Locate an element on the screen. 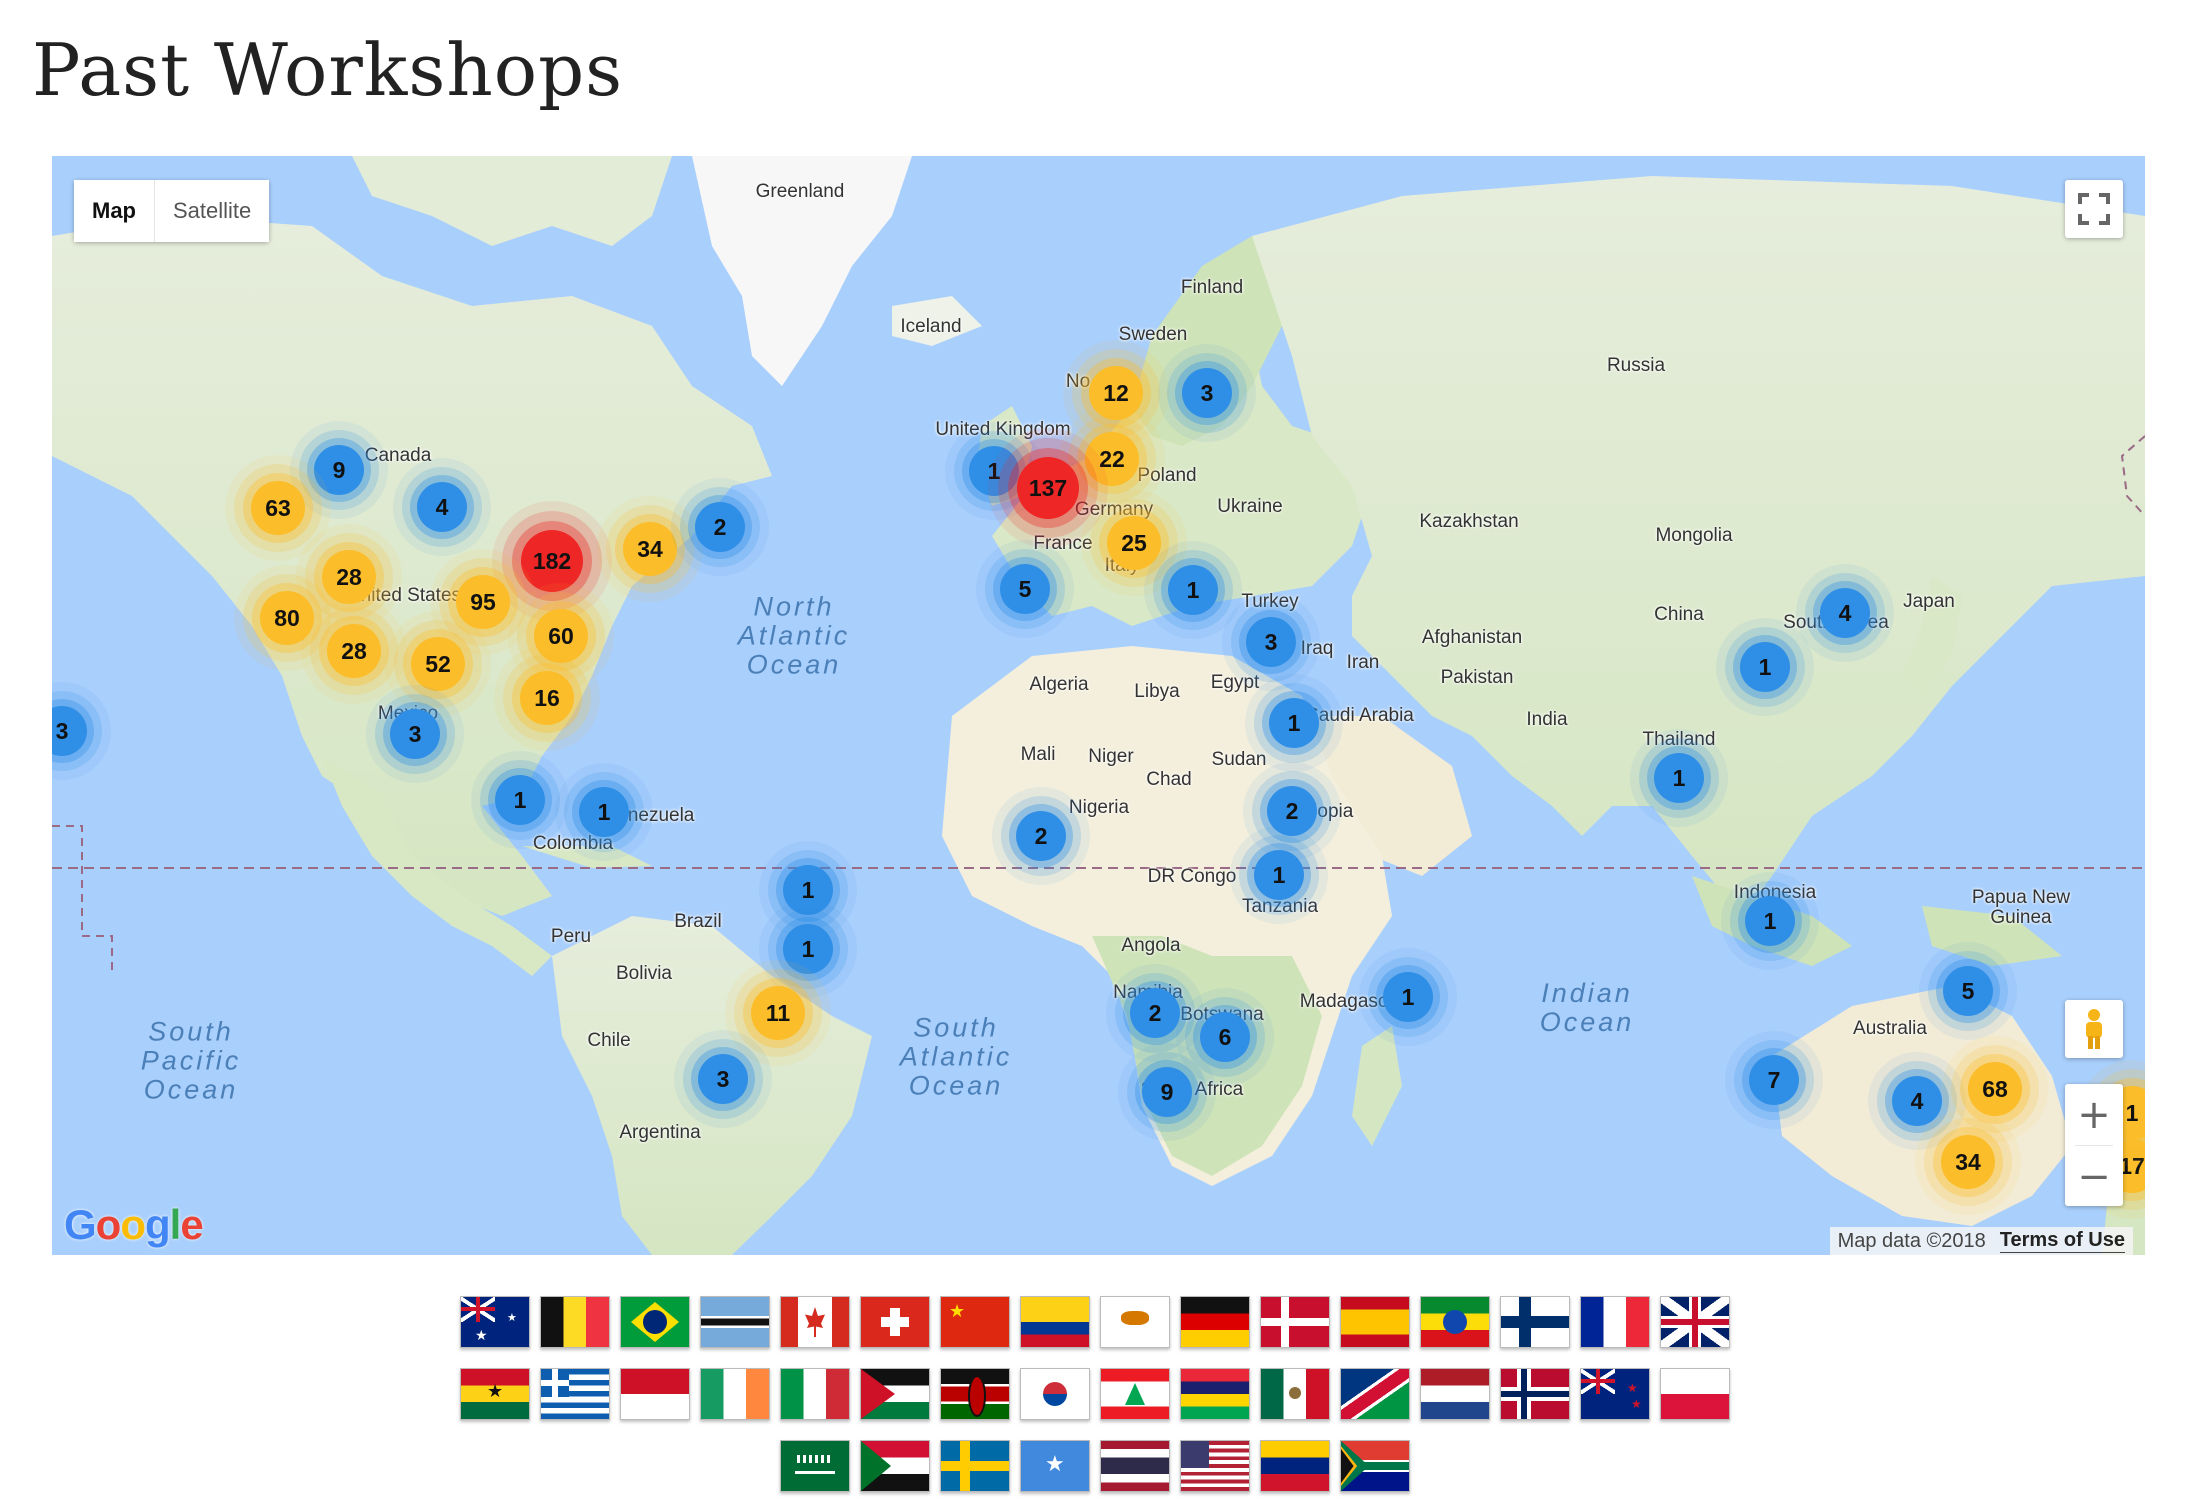 This screenshot has width=2190, height=1512. flag-ethiopia is located at coordinates (1455, 1322).